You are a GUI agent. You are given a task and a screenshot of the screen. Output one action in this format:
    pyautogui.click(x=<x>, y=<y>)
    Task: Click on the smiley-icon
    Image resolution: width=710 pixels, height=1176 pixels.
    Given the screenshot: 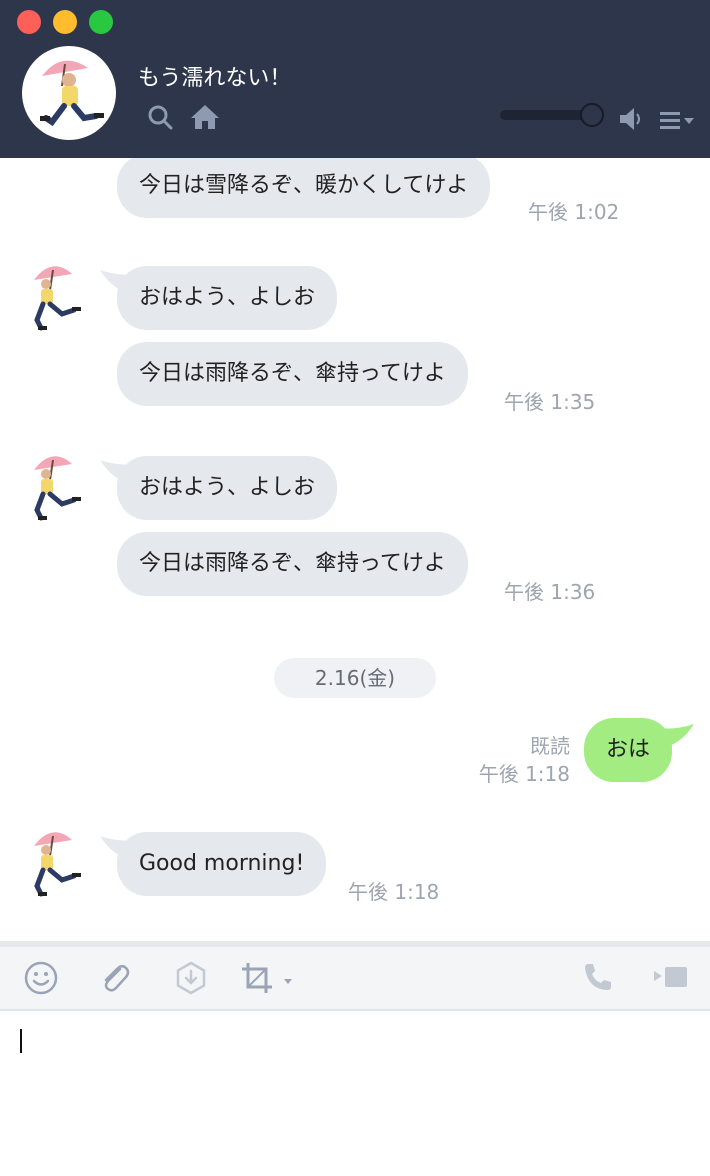 What is the action you would take?
    pyautogui.click(x=41, y=978)
    